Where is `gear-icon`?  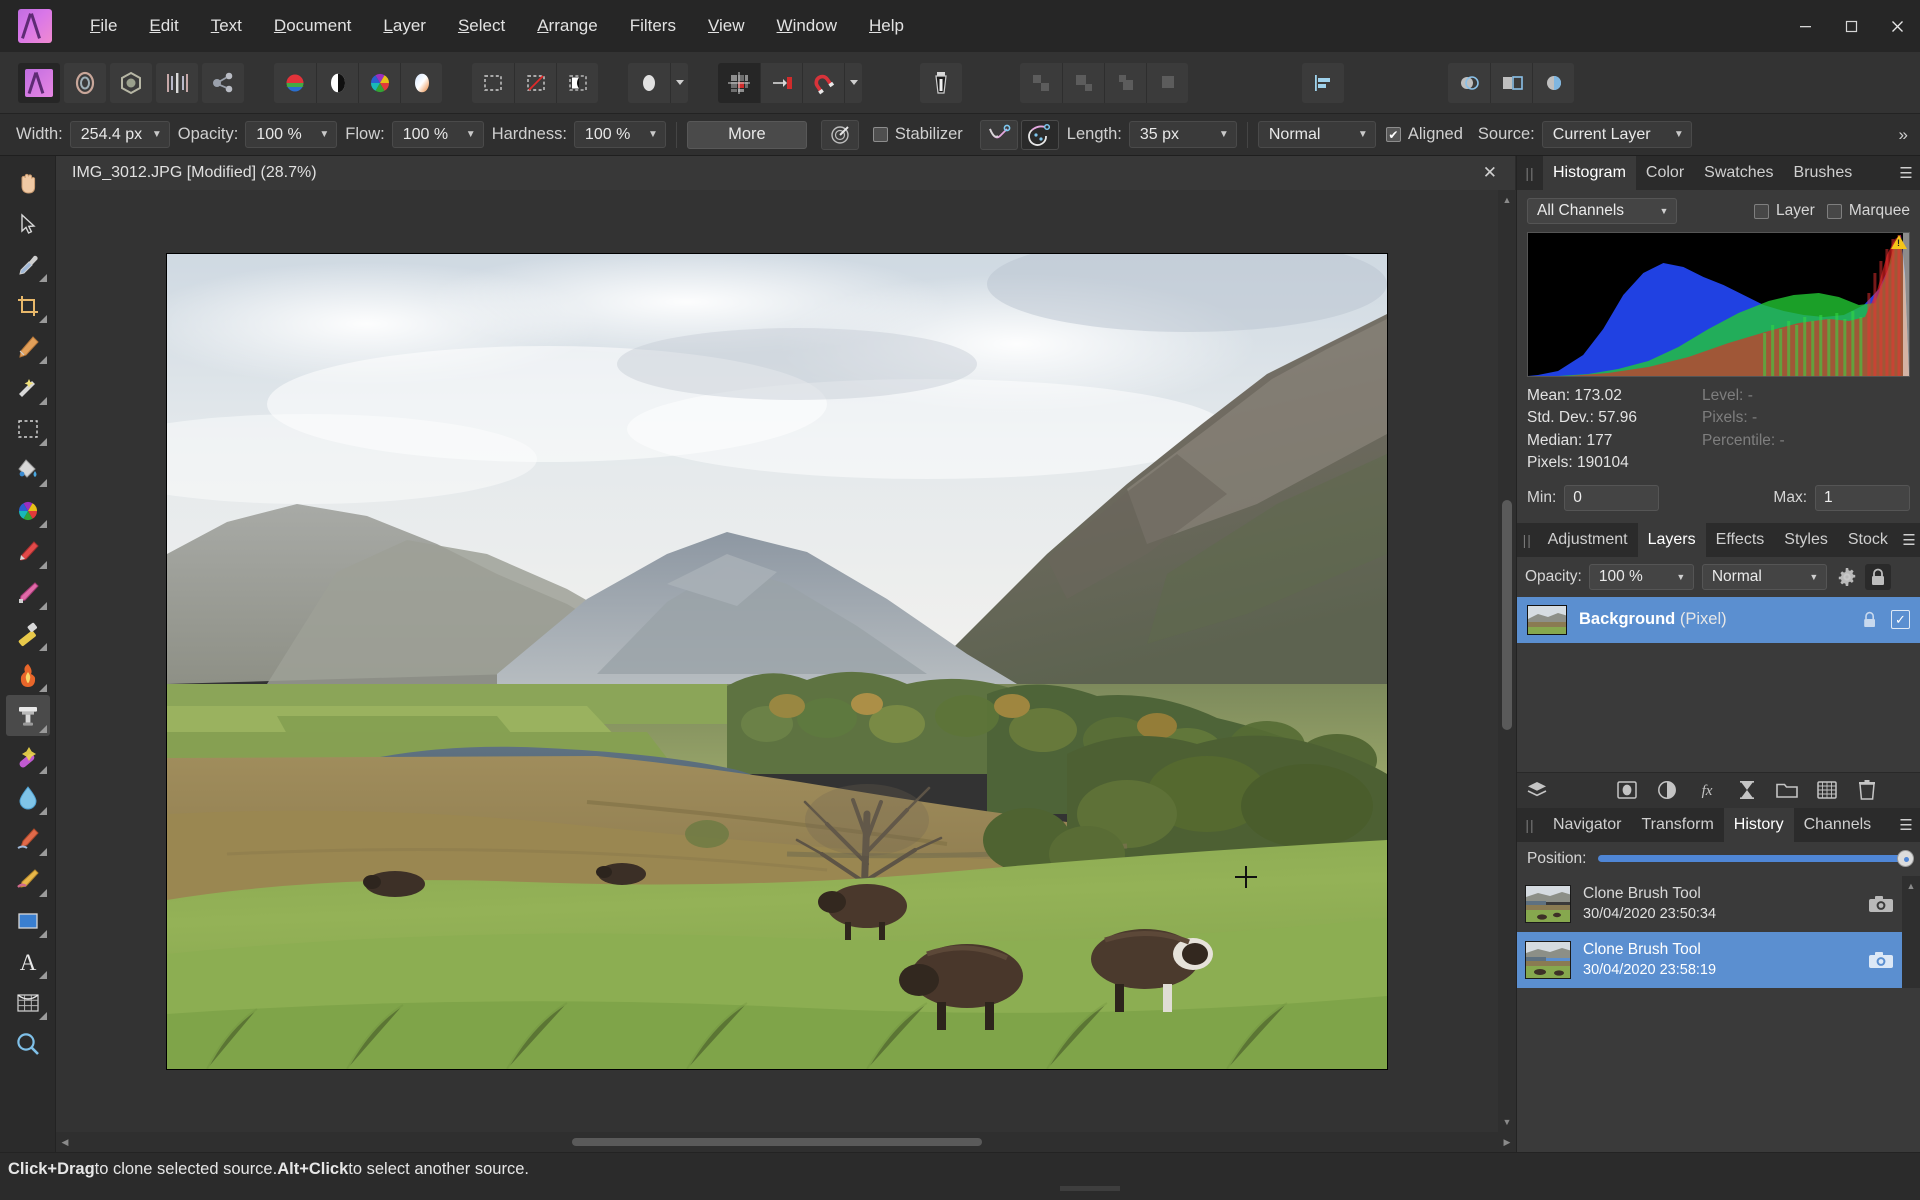 gear-icon is located at coordinates (1847, 577).